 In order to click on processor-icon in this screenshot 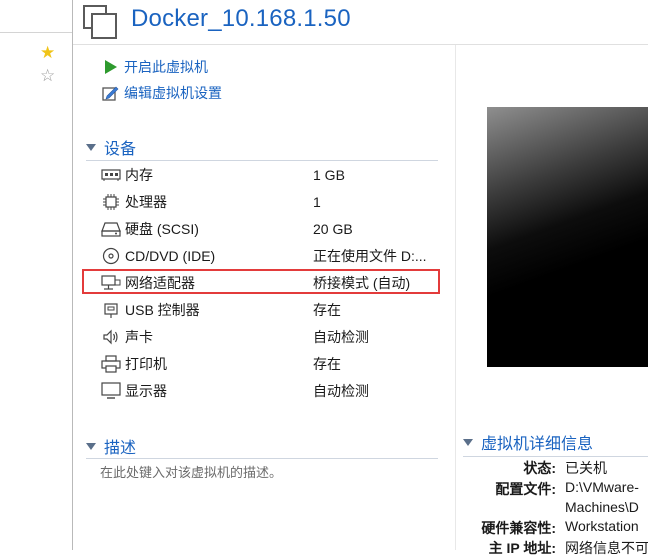, I will do `click(111, 202)`.